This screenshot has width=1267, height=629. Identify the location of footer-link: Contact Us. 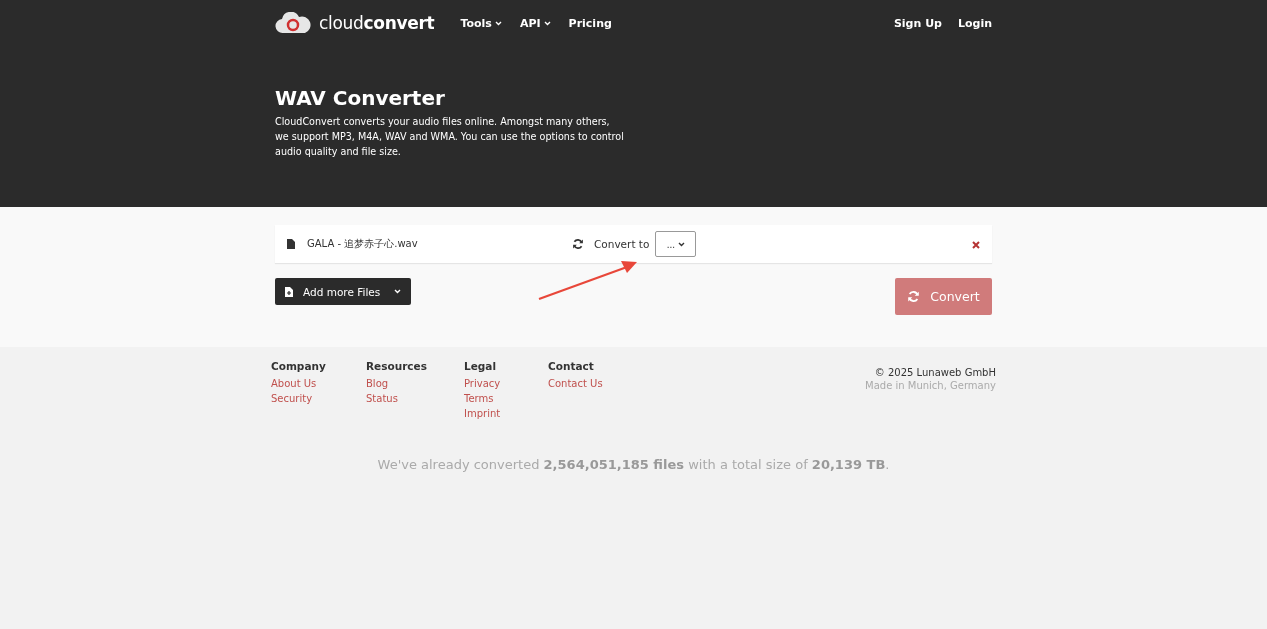
(608, 383).